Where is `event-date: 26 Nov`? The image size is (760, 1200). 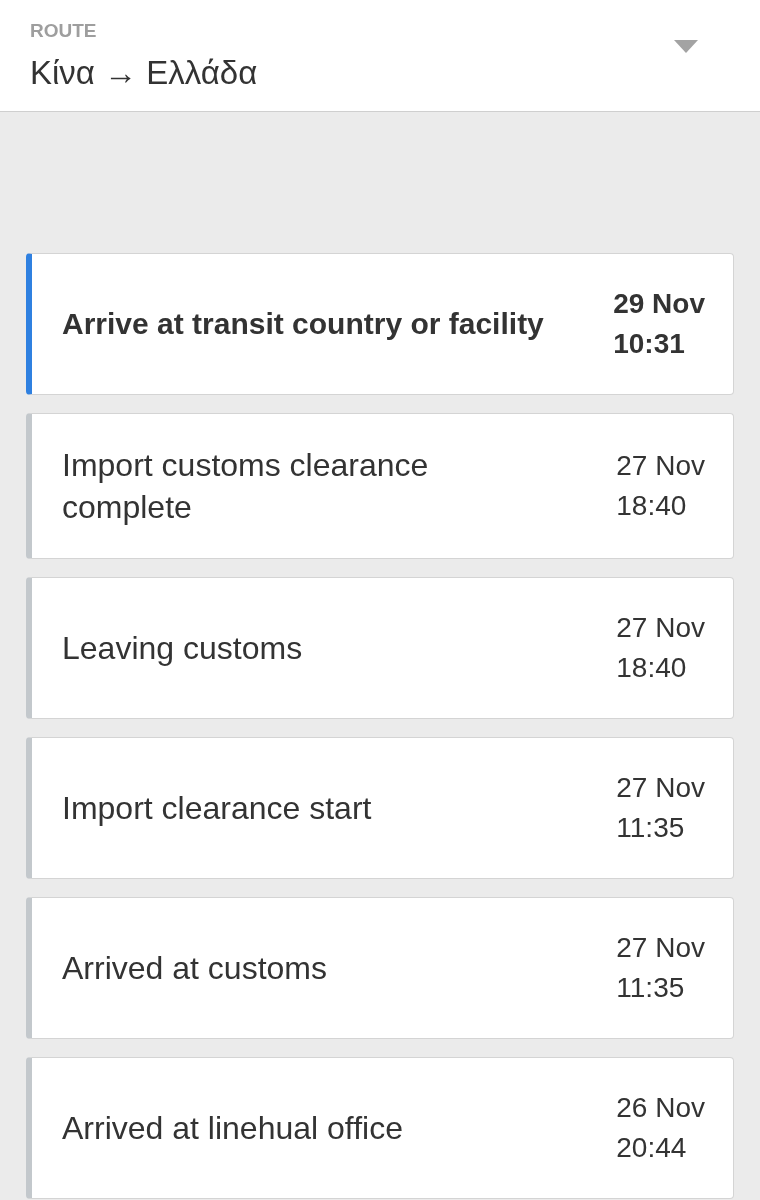 event-date: 26 Nov is located at coordinates (660, 1108).